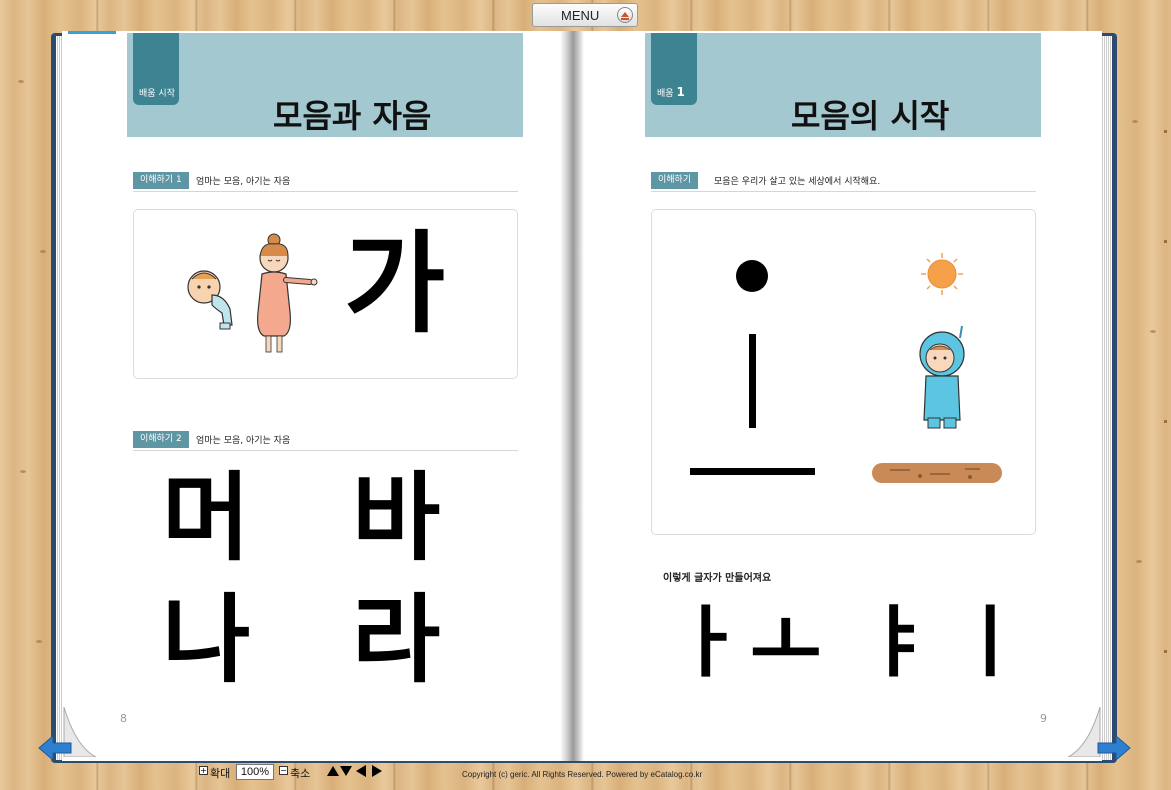  What do you see at coordinates (665, 94) in the screenshot?
I see `header-tag-text: 배움` at bounding box center [665, 94].